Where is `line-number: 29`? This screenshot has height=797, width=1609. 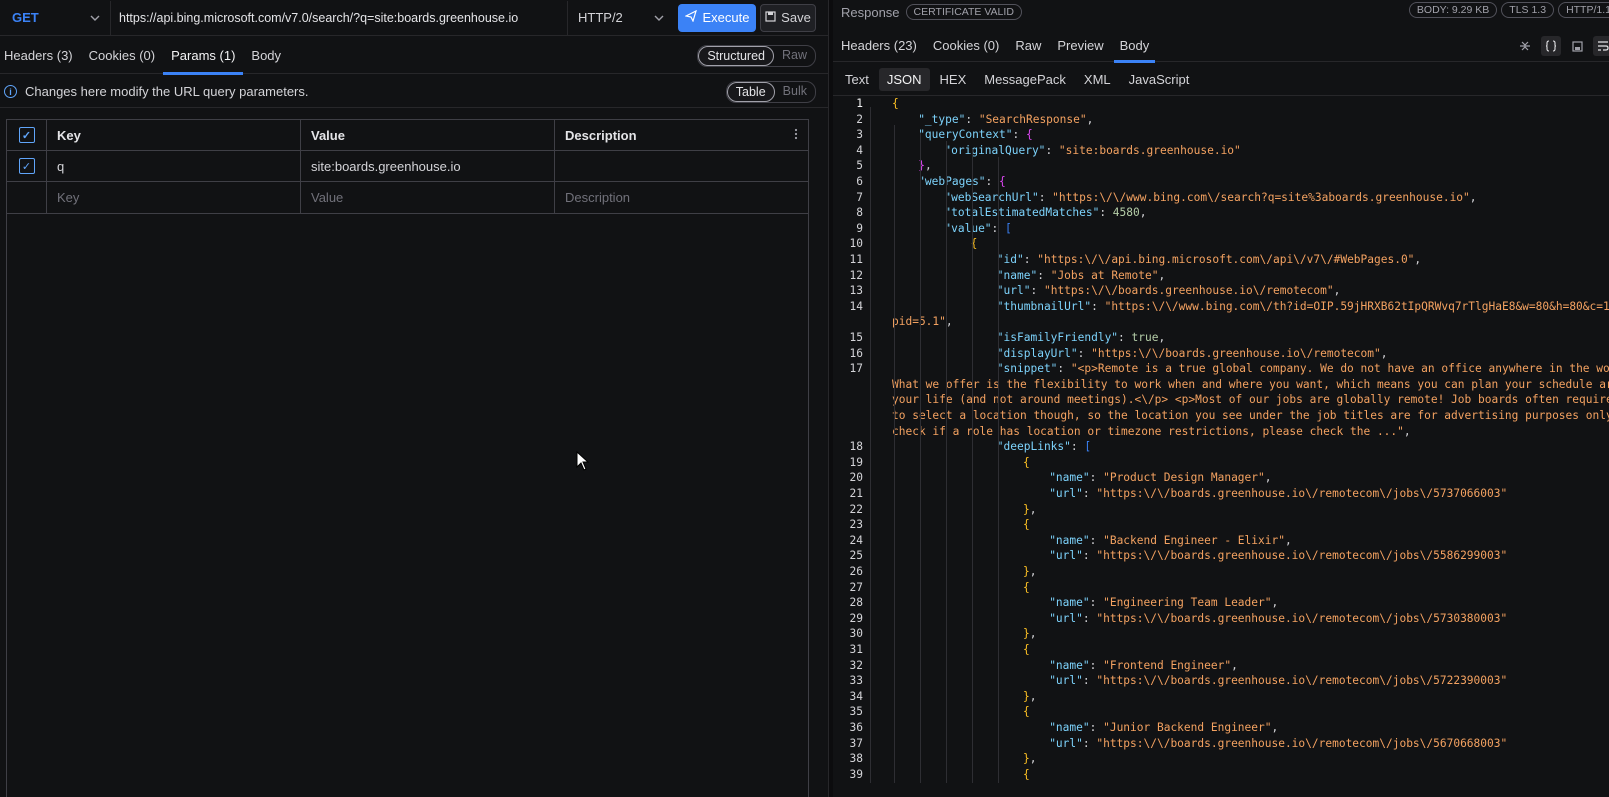 line-number: 29 is located at coordinates (856, 618).